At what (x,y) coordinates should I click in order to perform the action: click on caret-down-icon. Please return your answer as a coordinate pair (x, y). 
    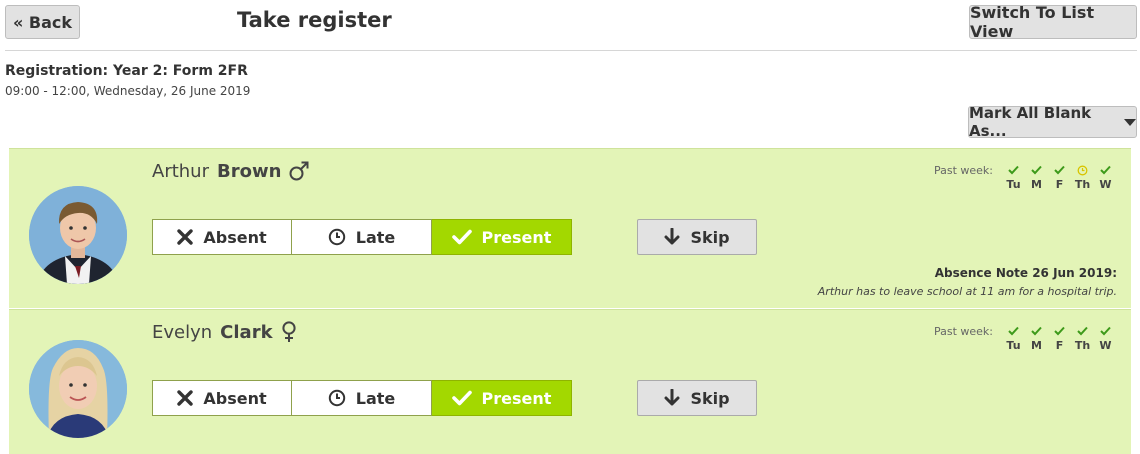
    Looking at the image, I should click on (1130, 122).